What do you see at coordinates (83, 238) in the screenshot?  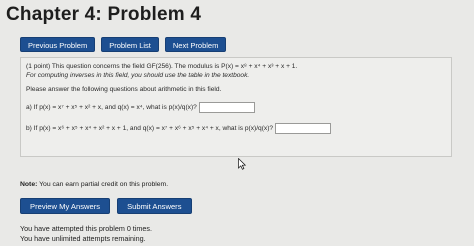 I see `attempts-remaining: You have unlimited attempts remaining.` at bounding box center [83, 238].